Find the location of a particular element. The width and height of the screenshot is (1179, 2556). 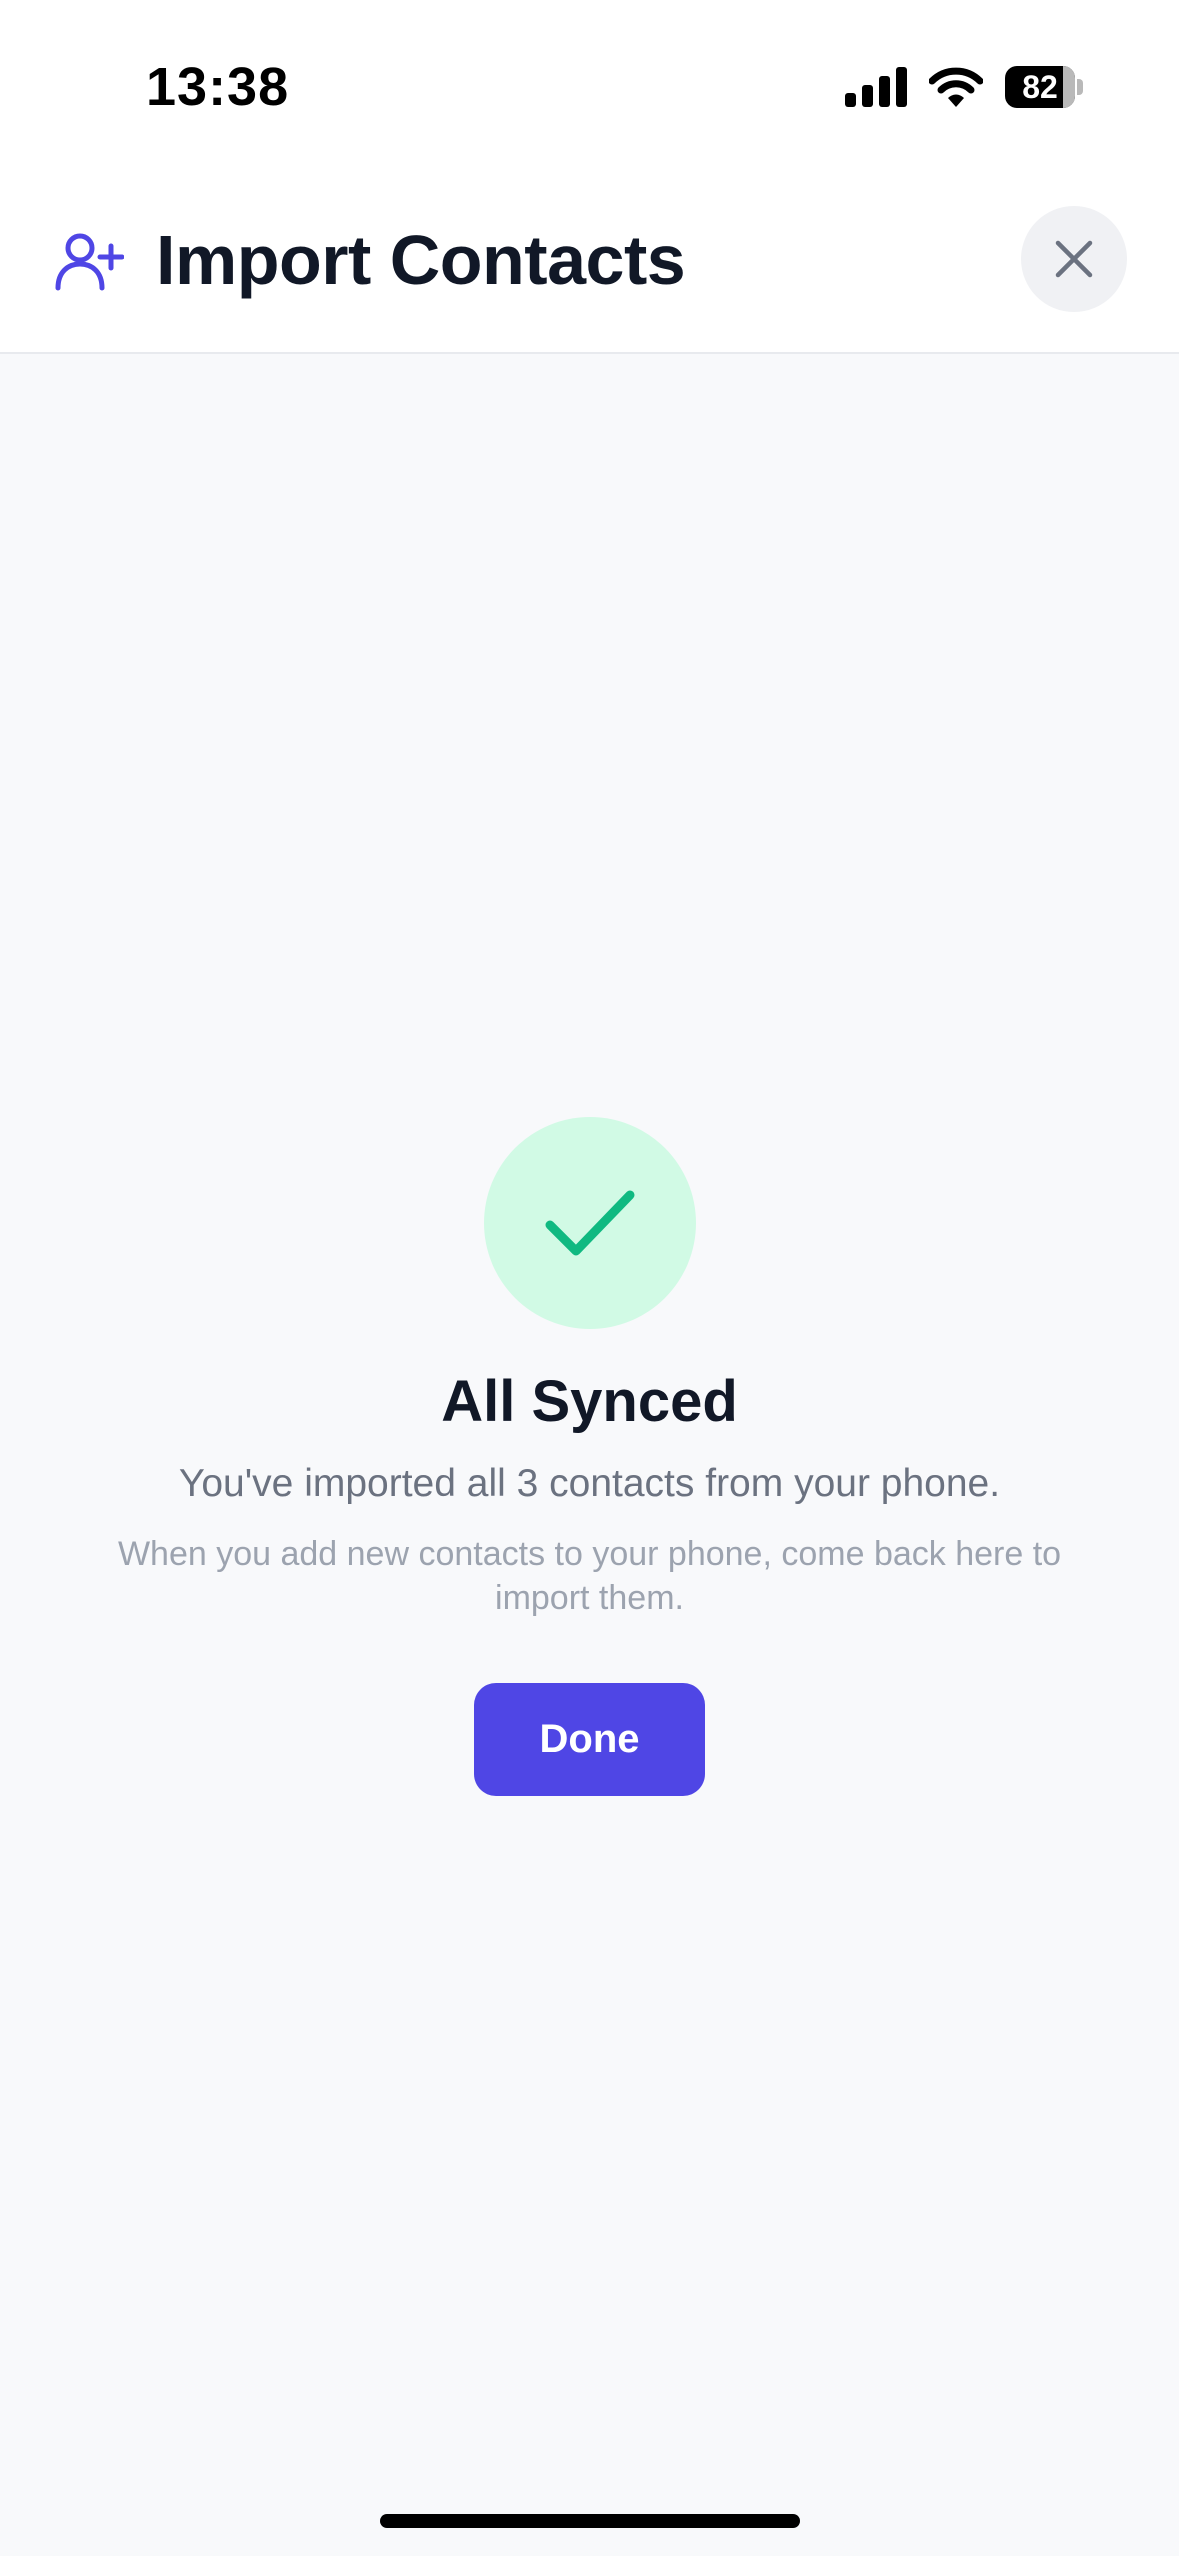

sync-status-title: All Synced is located at coordinates (589, 1401).